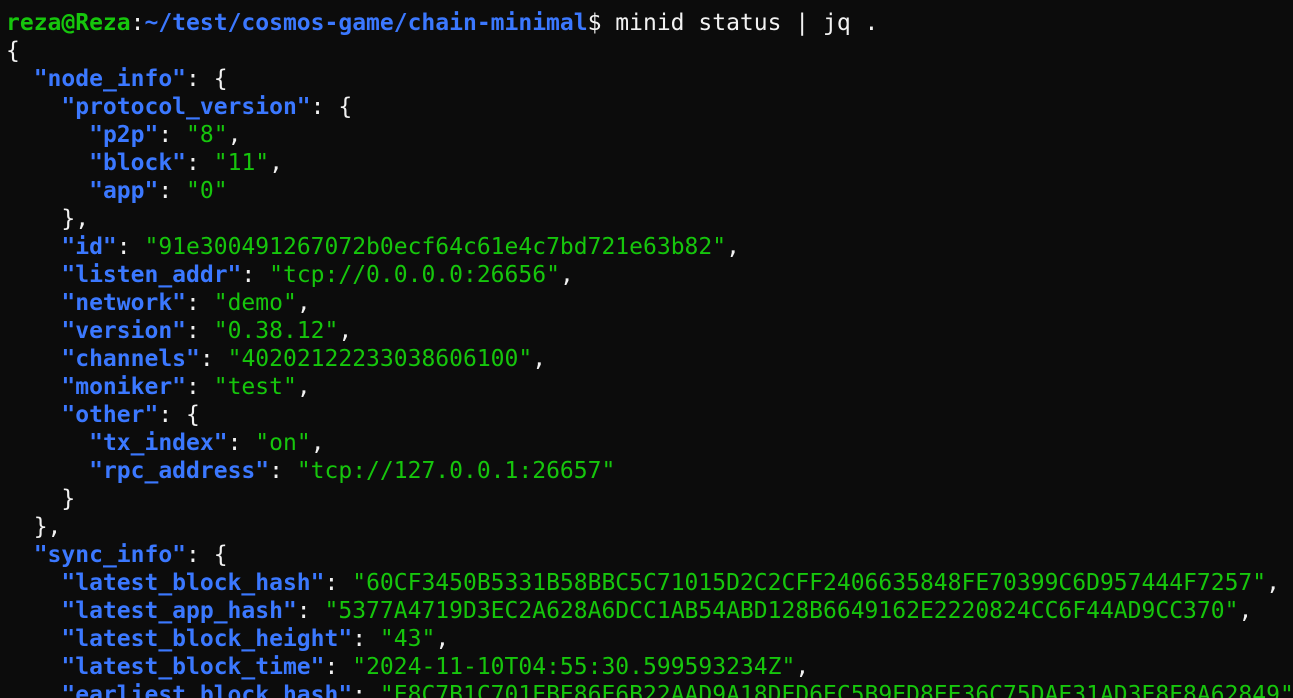 The height and width of the screenshot is (698, 1293). I want to click on json-key-other: "other": {, so click(130, 415).